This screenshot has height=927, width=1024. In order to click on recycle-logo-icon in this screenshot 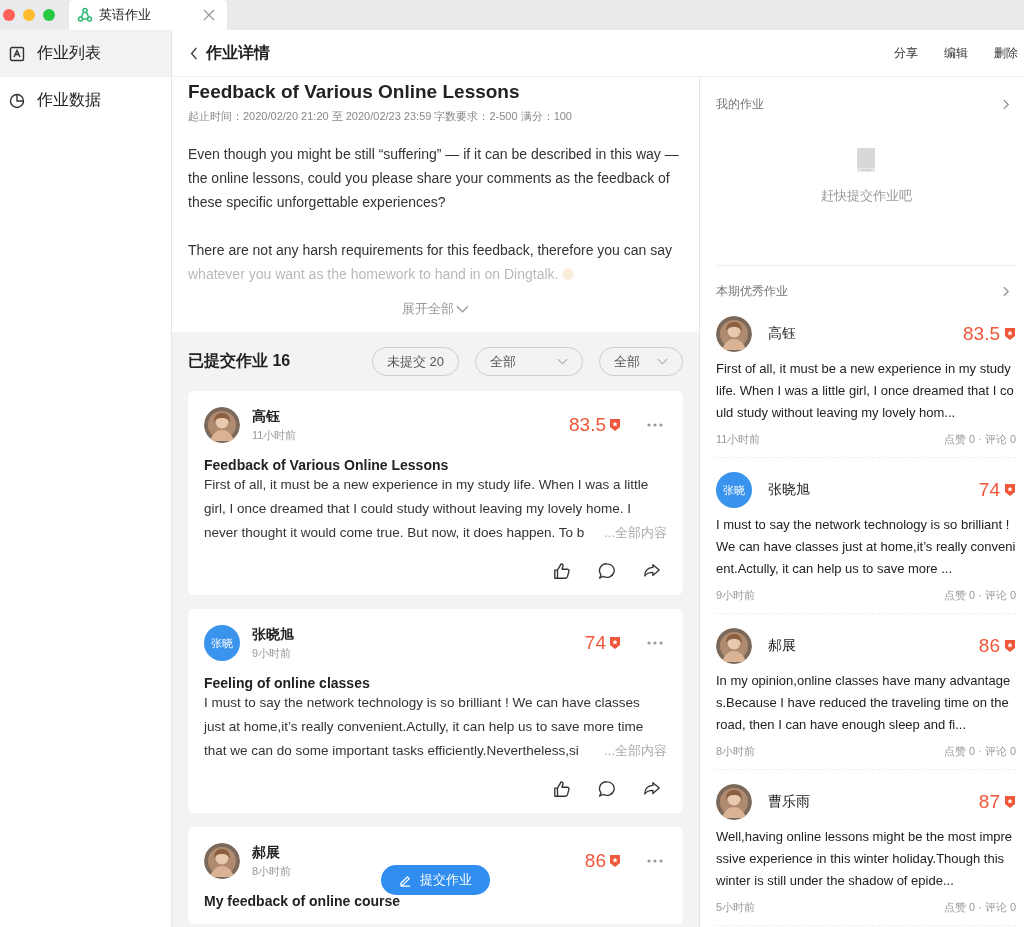, I will do `click(85, 15)`.